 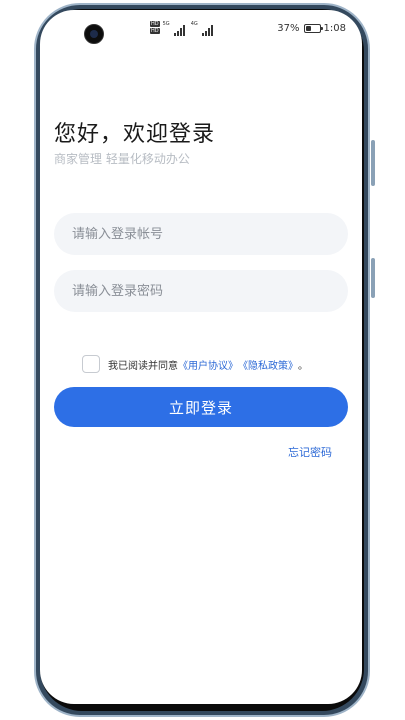 I want to click on login-button: 立即登录, so click(x=201, y=407).